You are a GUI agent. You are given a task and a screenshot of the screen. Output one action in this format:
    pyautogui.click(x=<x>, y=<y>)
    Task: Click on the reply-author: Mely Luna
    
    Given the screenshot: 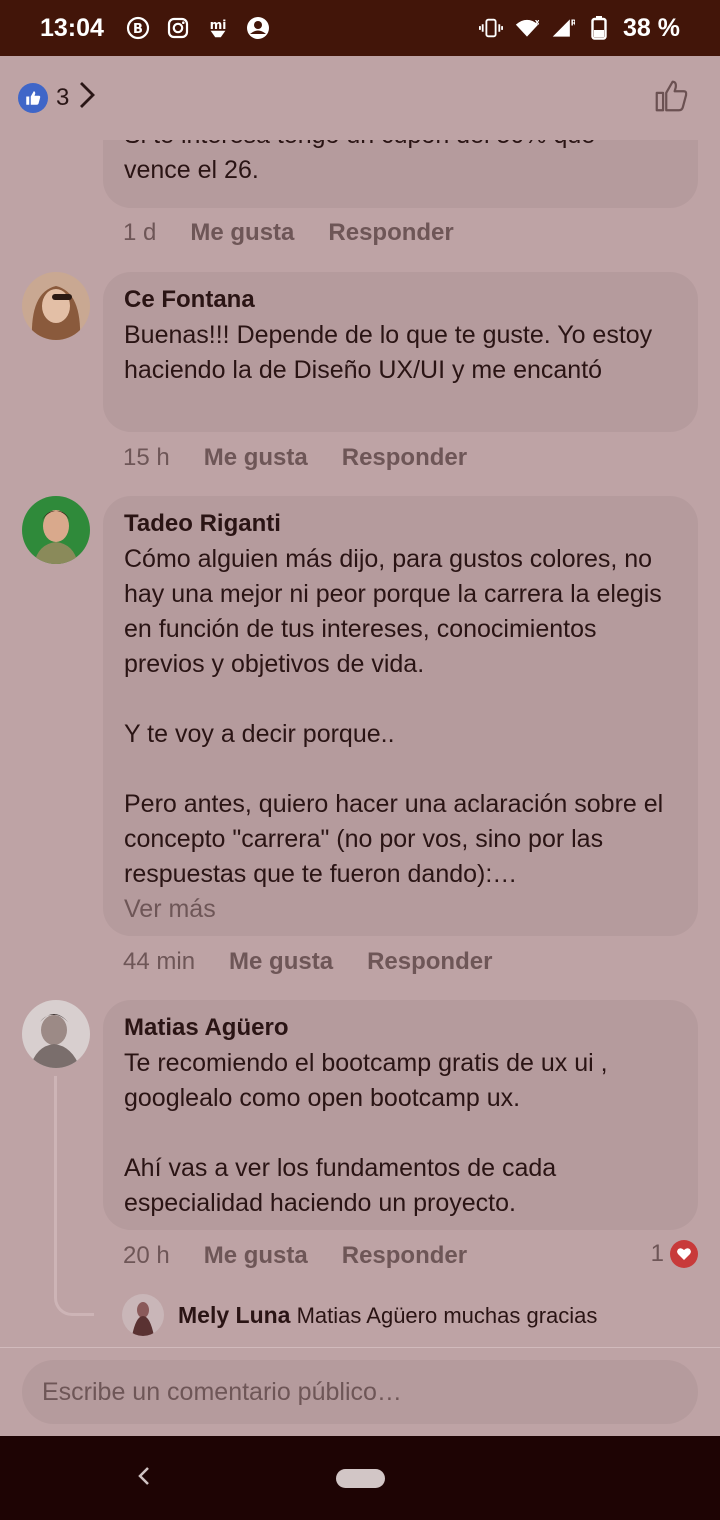 What is the action you would take?
    pyautogui.click(x=234, y=1315)
    